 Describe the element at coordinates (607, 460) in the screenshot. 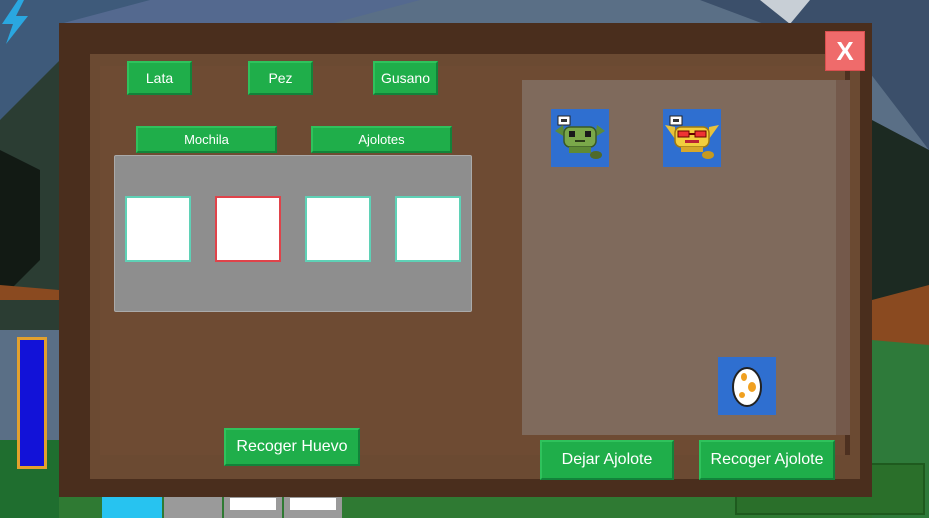

I see `drop-axolotl-button: Dejar Ajolote` at that location.